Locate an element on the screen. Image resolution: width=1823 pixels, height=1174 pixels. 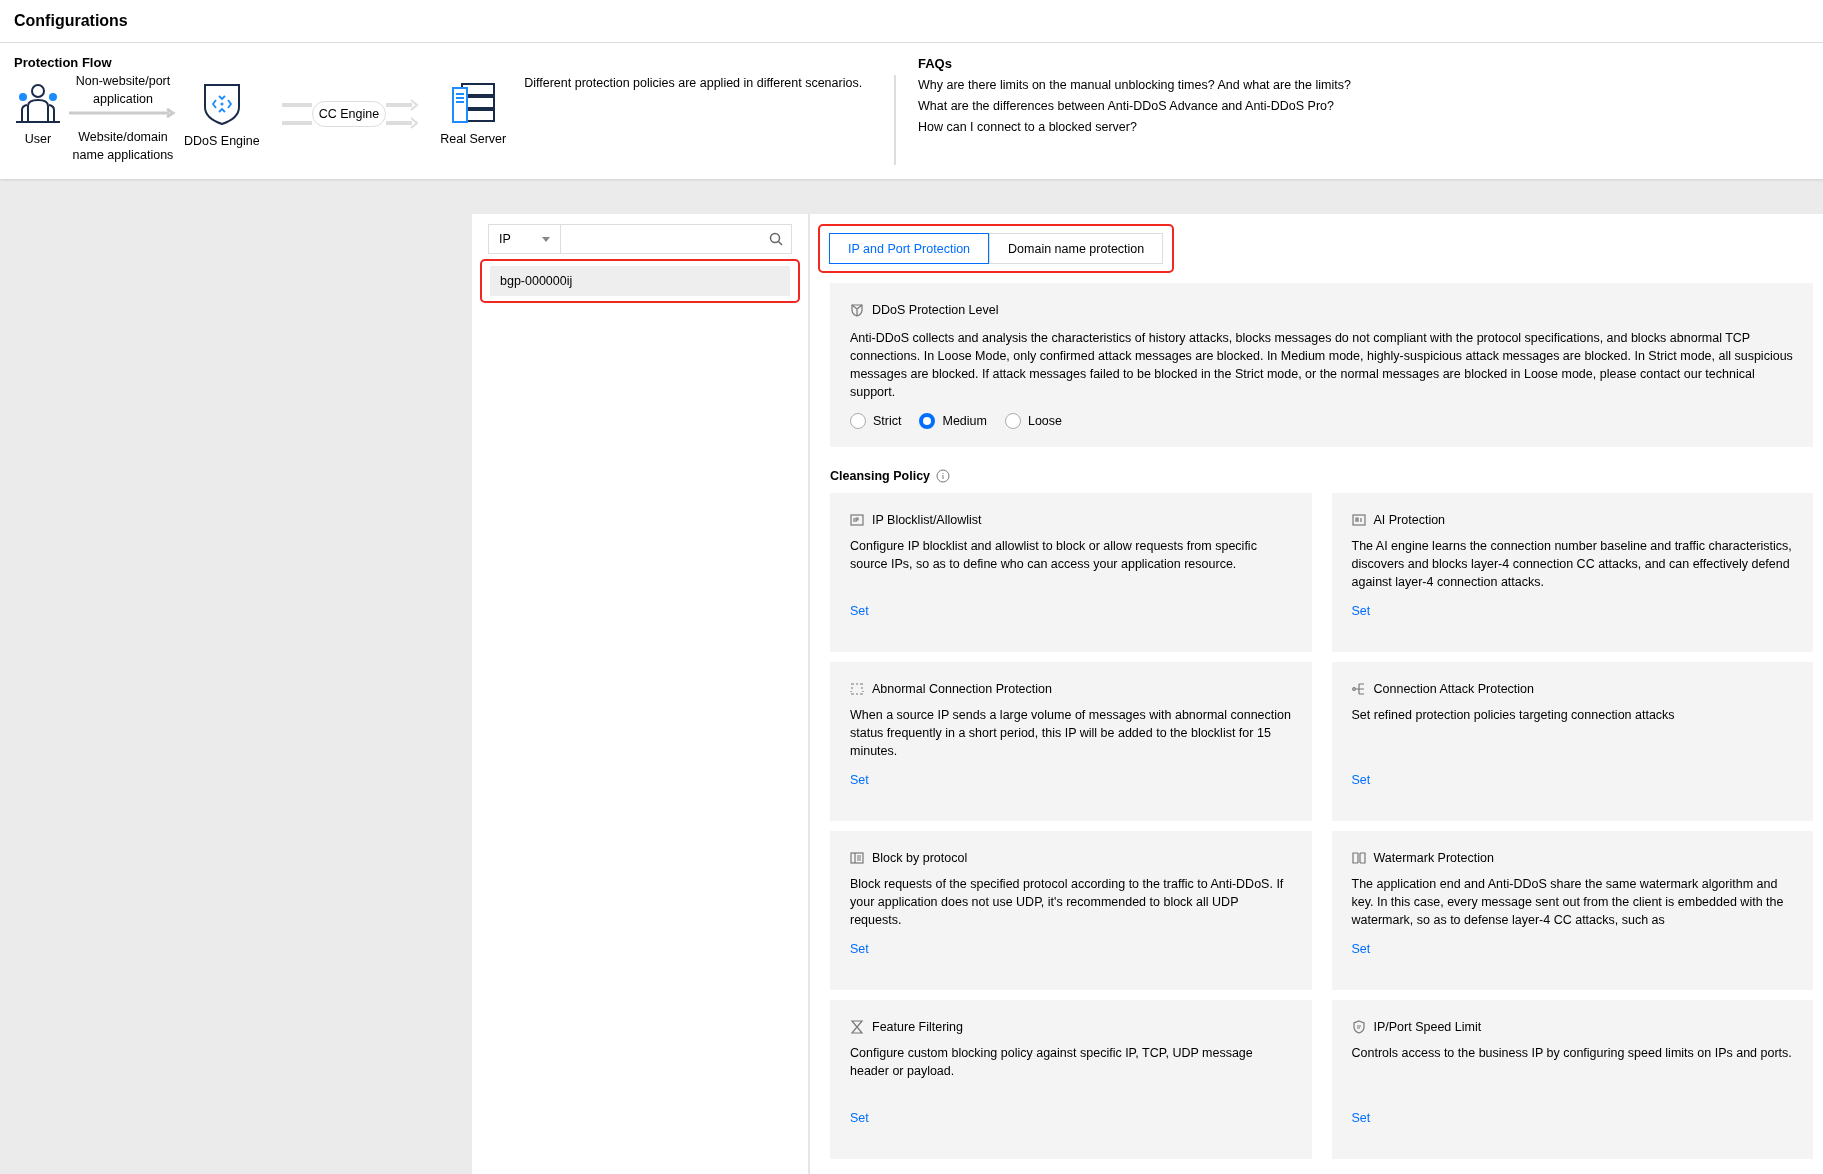
flow-label: Real Server is located at coordinates (473, 139).